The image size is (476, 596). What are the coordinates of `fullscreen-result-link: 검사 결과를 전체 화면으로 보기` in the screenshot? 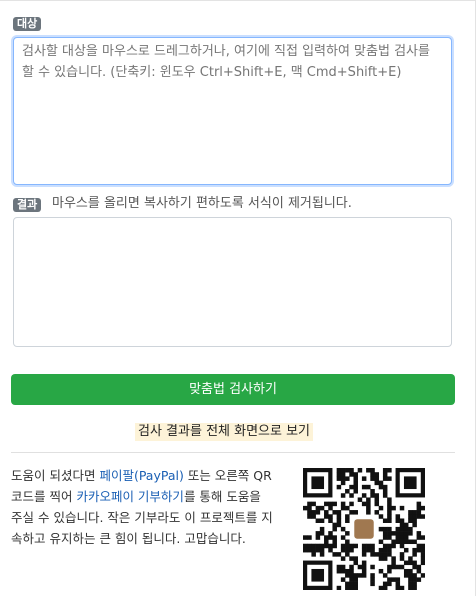 It's located at (224, 432).